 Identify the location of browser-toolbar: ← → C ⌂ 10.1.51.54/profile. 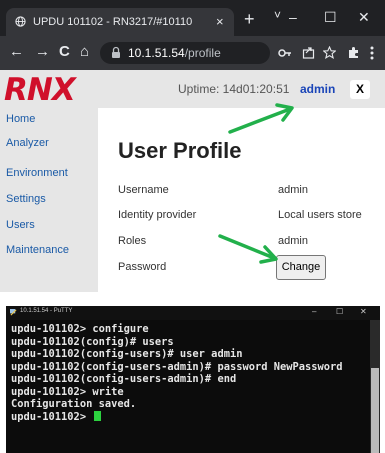
(192, 53).